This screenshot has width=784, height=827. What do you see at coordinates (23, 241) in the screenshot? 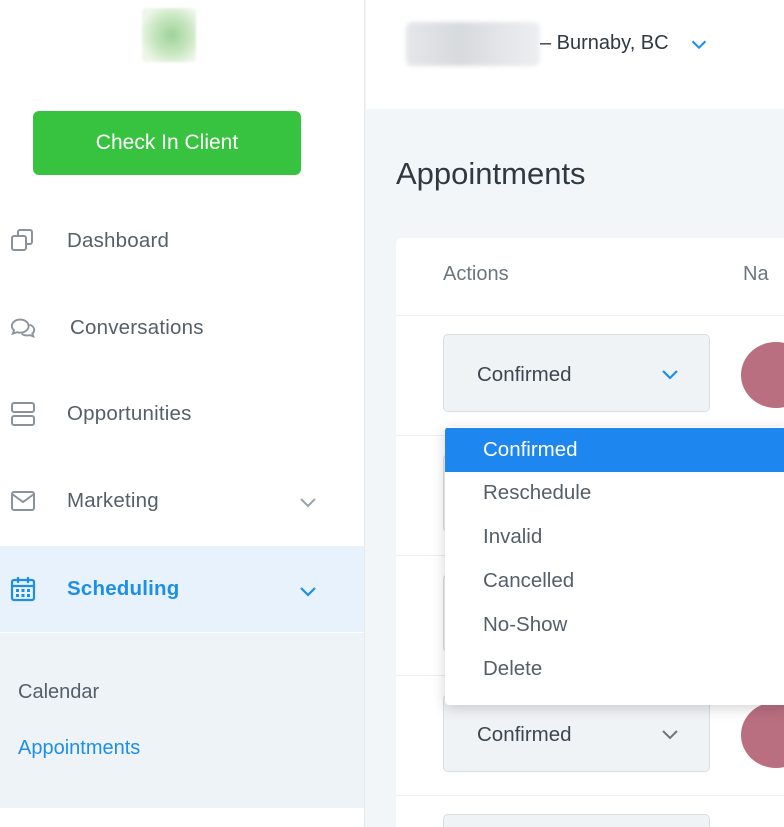
I see `dashboard-icon` at bounding box center [23, 241].